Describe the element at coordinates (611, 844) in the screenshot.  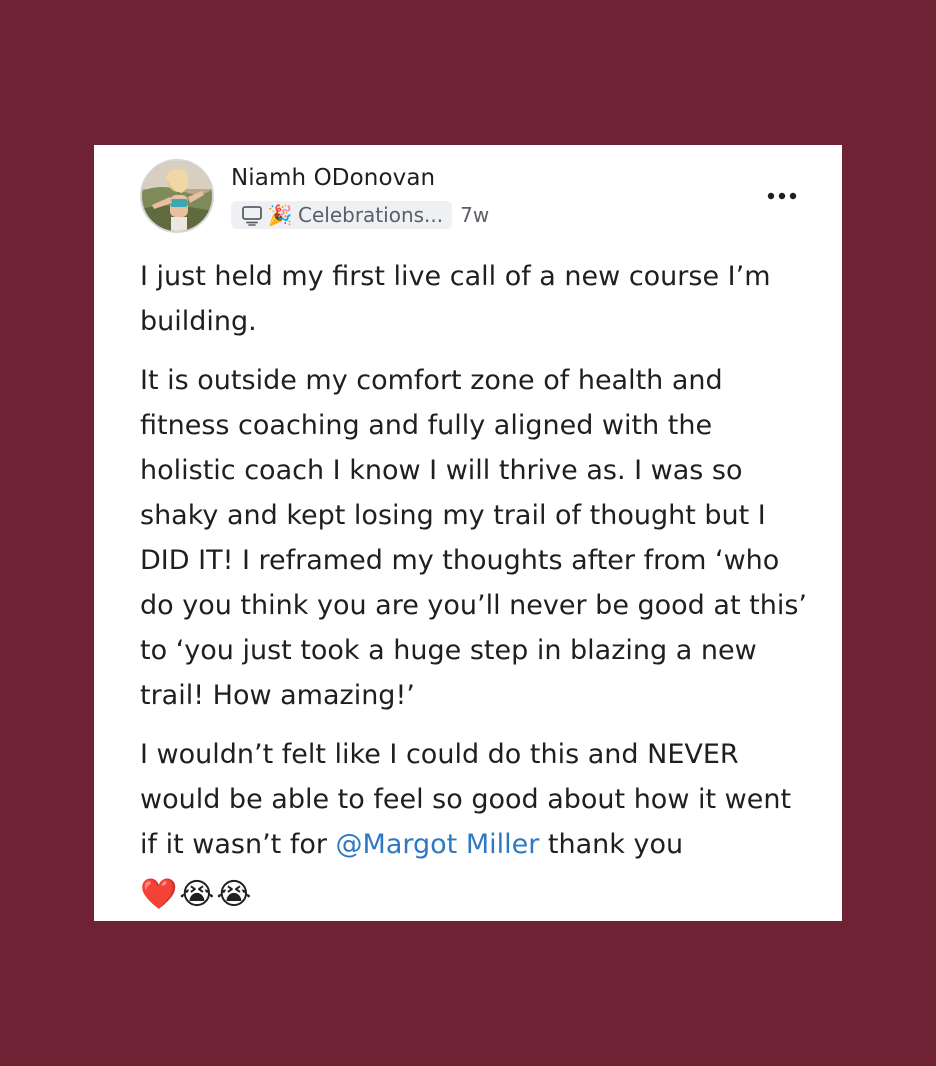
I see `closing-text-end: thank you` at that location.